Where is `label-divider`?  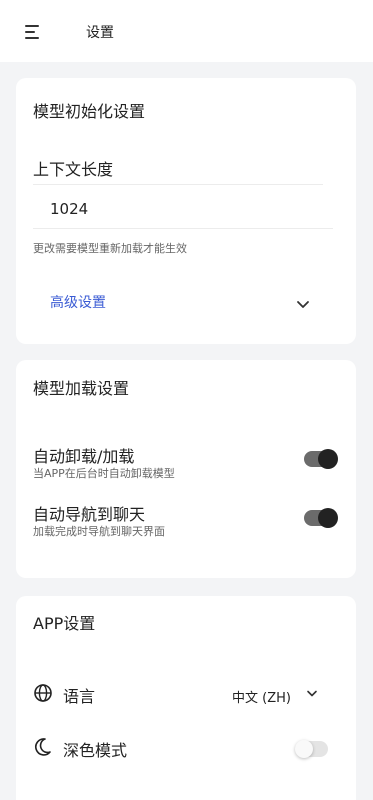
label-divider is located at coordinates (178, 184).